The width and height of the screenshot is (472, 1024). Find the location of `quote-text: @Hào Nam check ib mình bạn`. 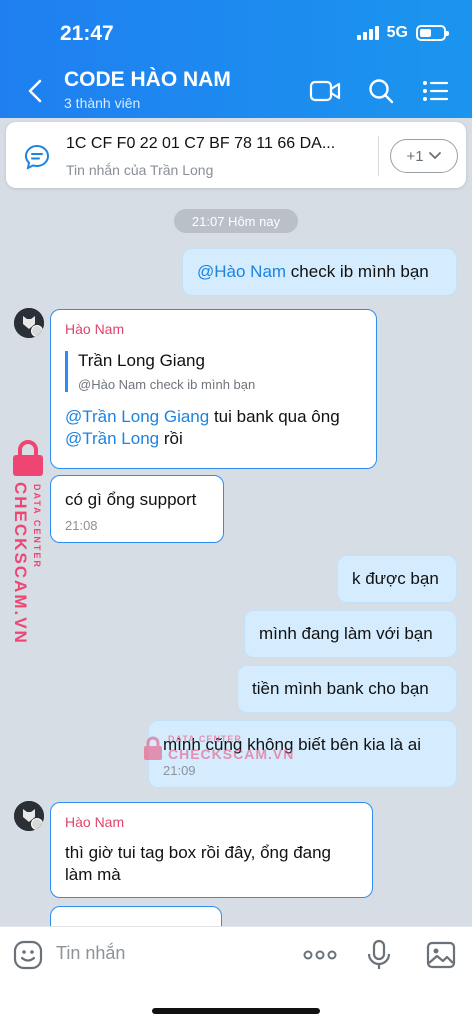

quote-text: @Hào Nam check ib mình bạn is located at coordinates (167, 384).